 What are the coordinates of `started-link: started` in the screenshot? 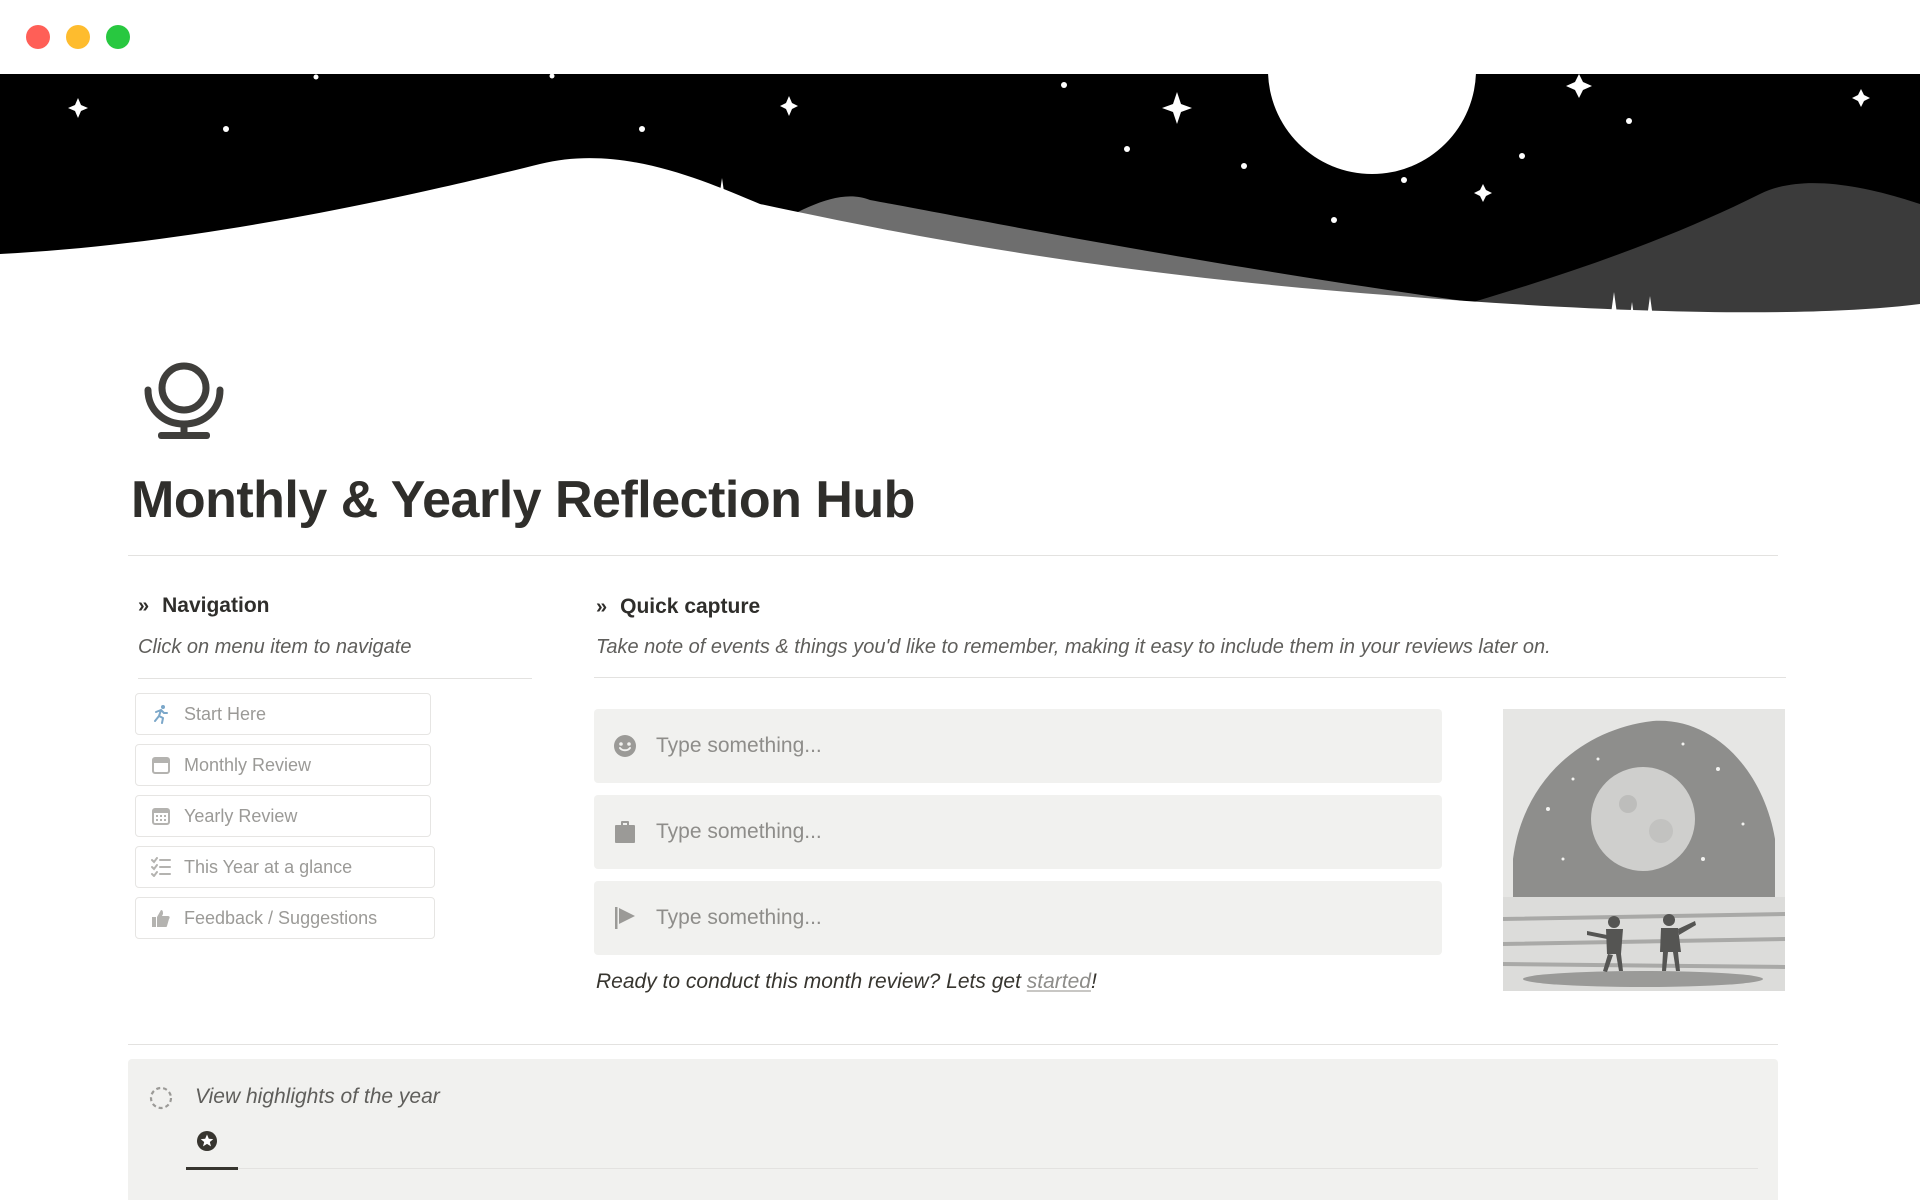 It's located at (1059, 981).